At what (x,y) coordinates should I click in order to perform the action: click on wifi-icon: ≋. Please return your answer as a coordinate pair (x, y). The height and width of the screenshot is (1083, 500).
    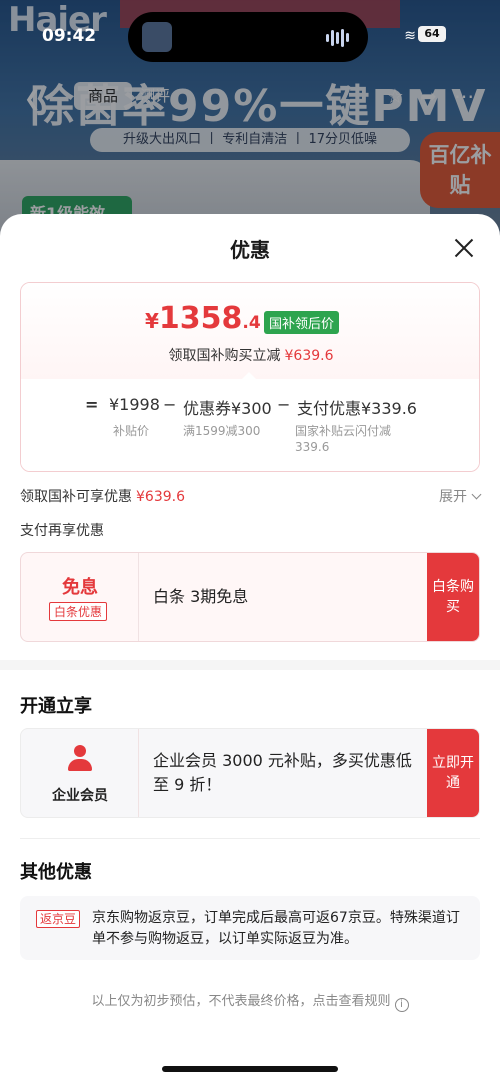
    Looking at the image, I should click on (410, 36).